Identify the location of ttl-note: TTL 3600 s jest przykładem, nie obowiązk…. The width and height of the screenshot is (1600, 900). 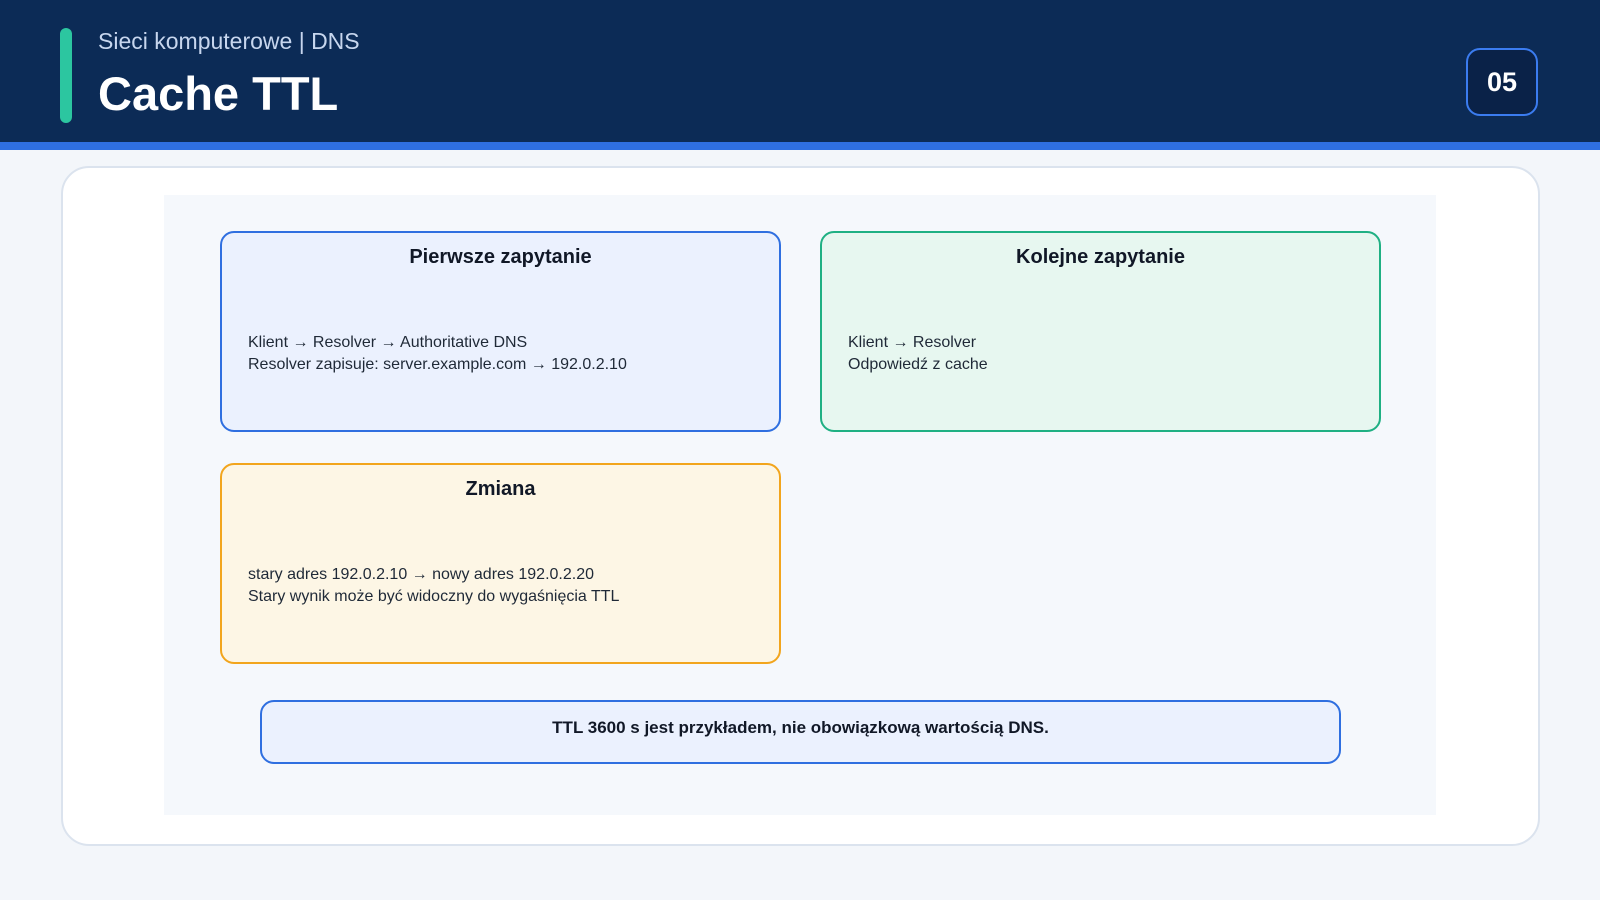
(800, 732).